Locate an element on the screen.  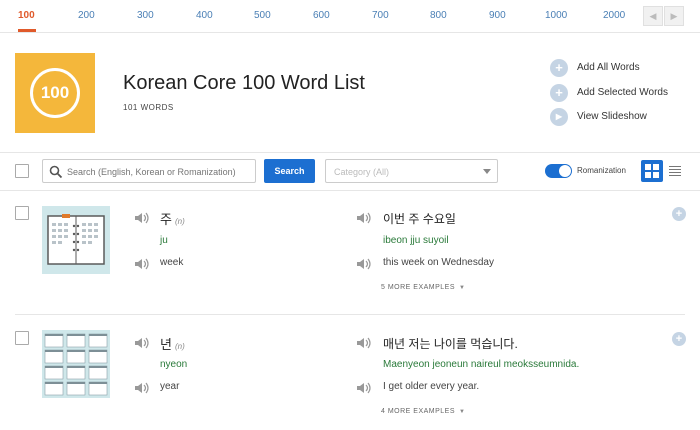
list-badge: 100 is located at coordinates (55, 93).